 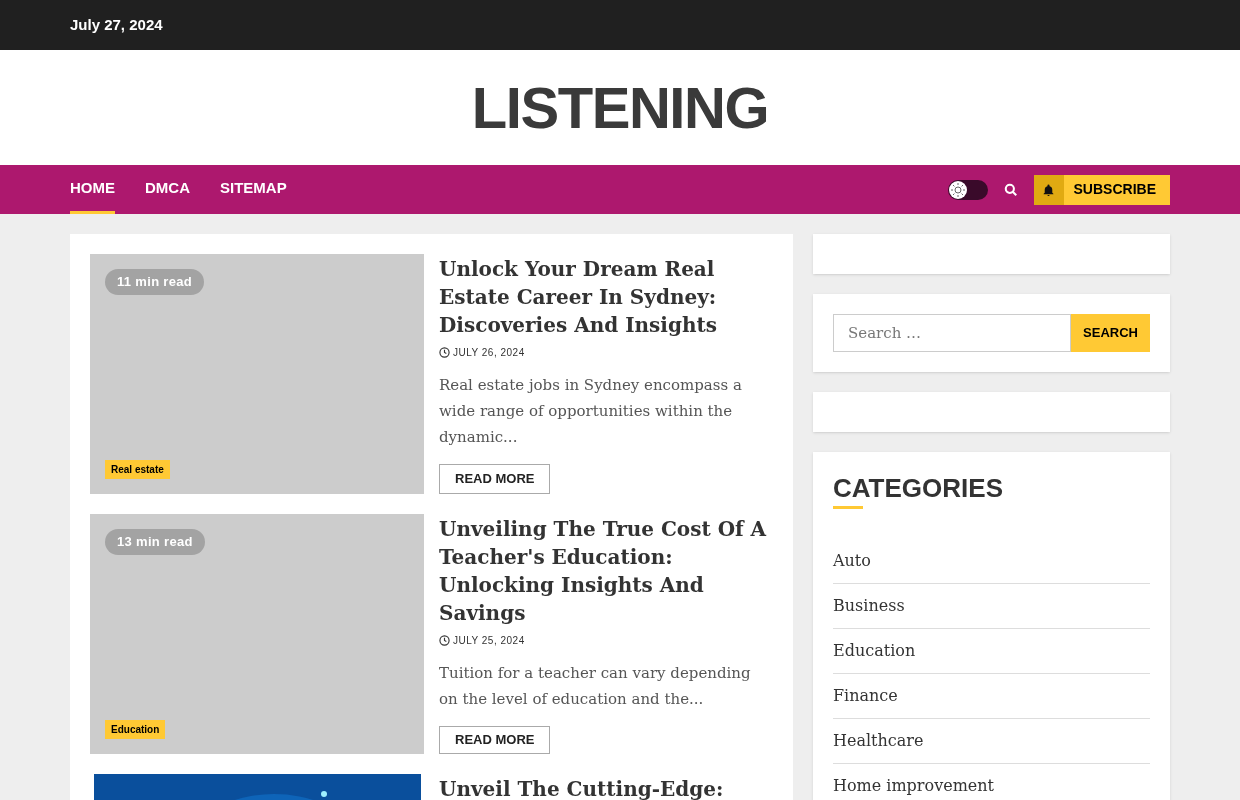 What do you see at coordinates (1010, 189) in the screenshot?
I see `search-icon` at bounding box center [1010, 189].